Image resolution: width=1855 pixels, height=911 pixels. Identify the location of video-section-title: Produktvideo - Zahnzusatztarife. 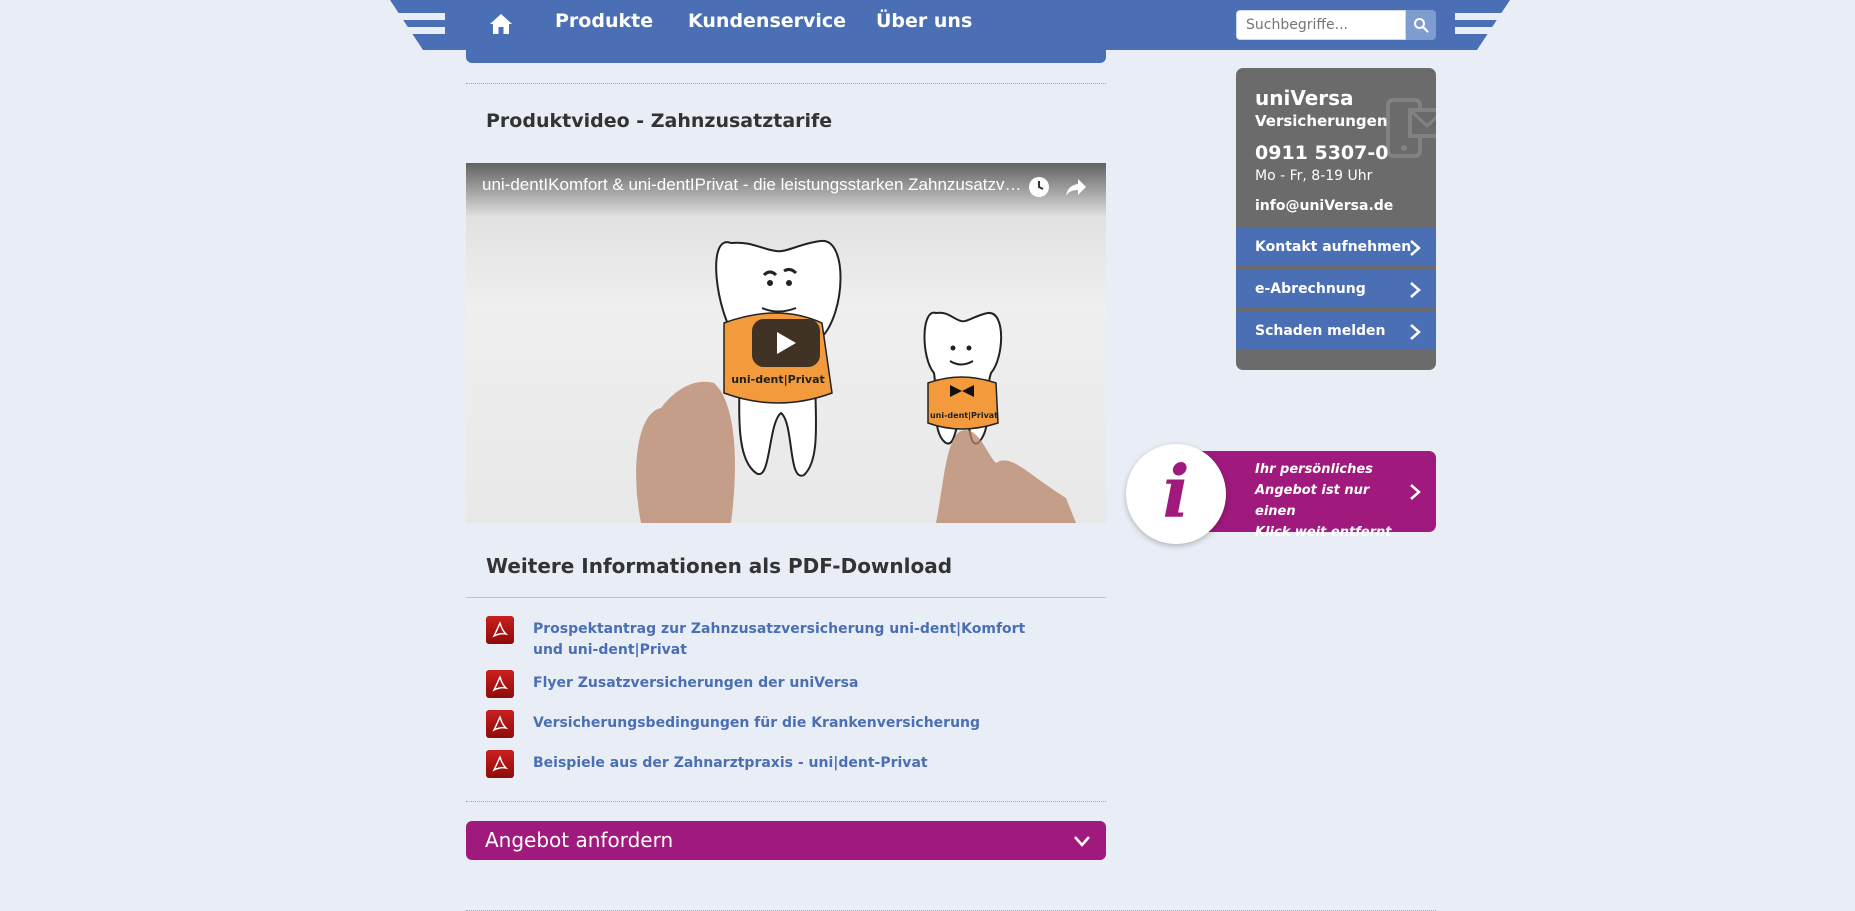
(659, 121).